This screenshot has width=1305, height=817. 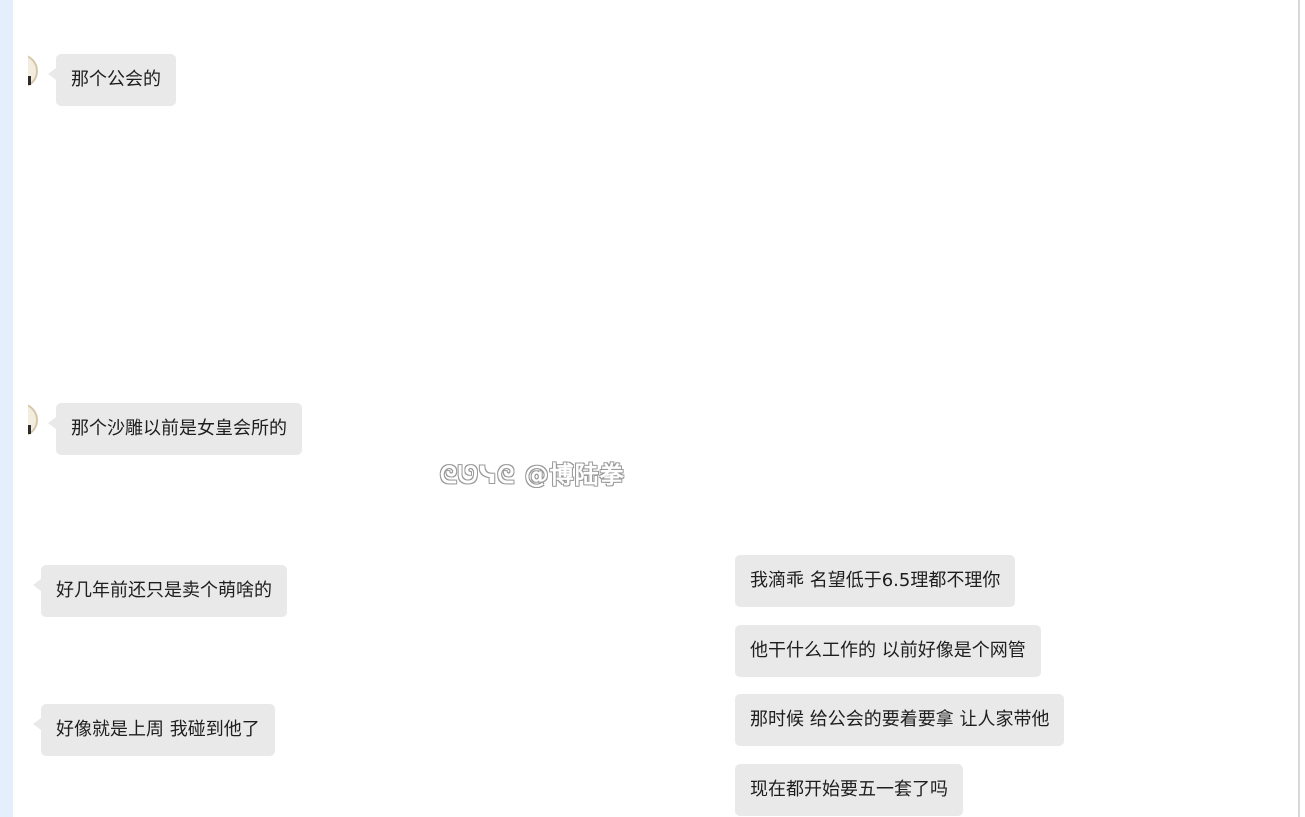 I want to click on message-bubble-left: 好几年前还只是卖个萌啥的, so click(x=160, y=591).